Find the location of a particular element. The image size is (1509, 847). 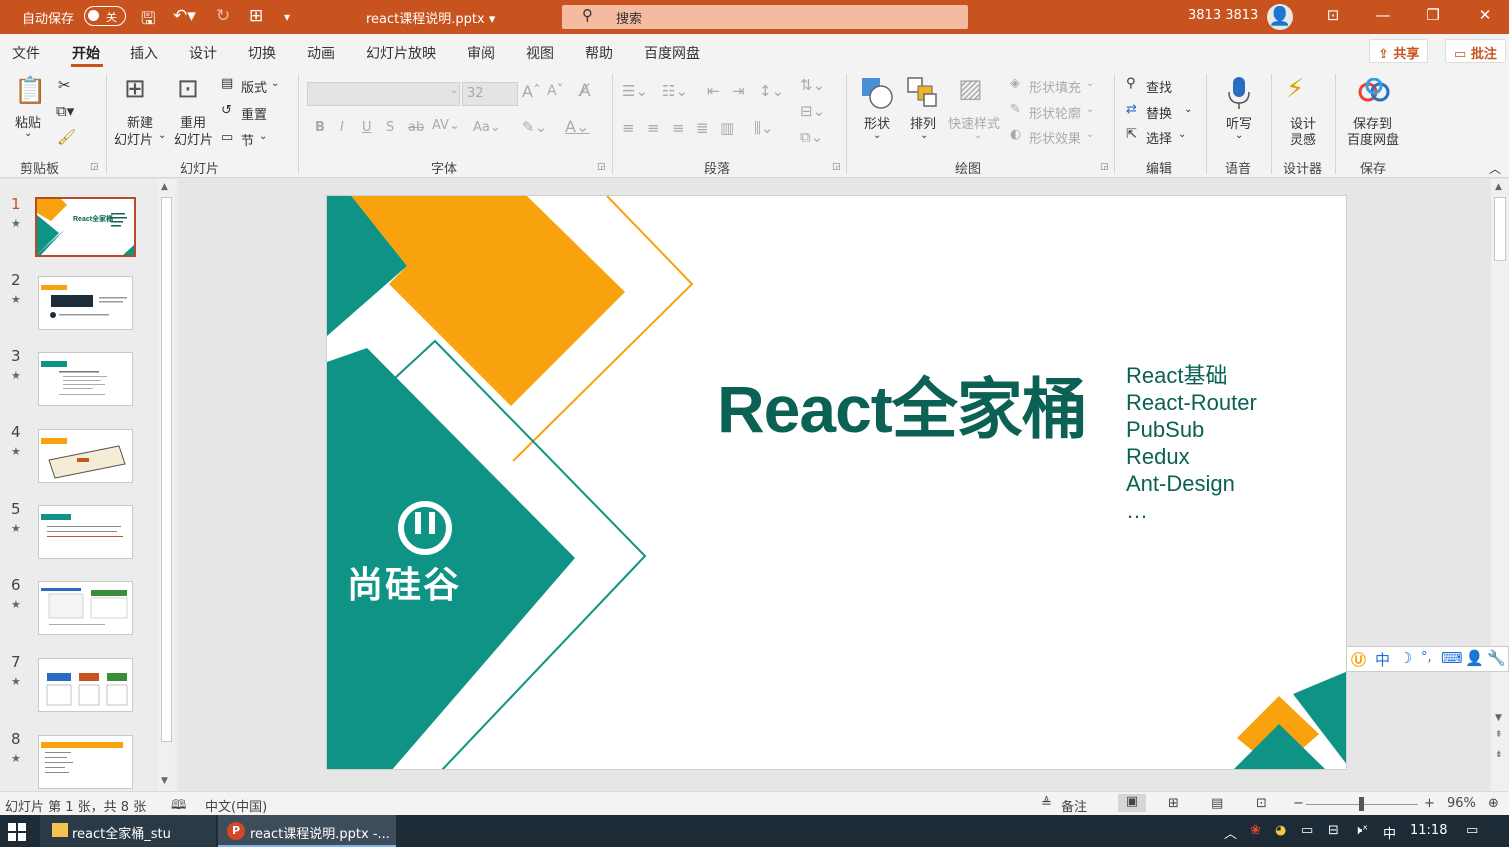

shapes-icon is located at coordinates (877, 93).